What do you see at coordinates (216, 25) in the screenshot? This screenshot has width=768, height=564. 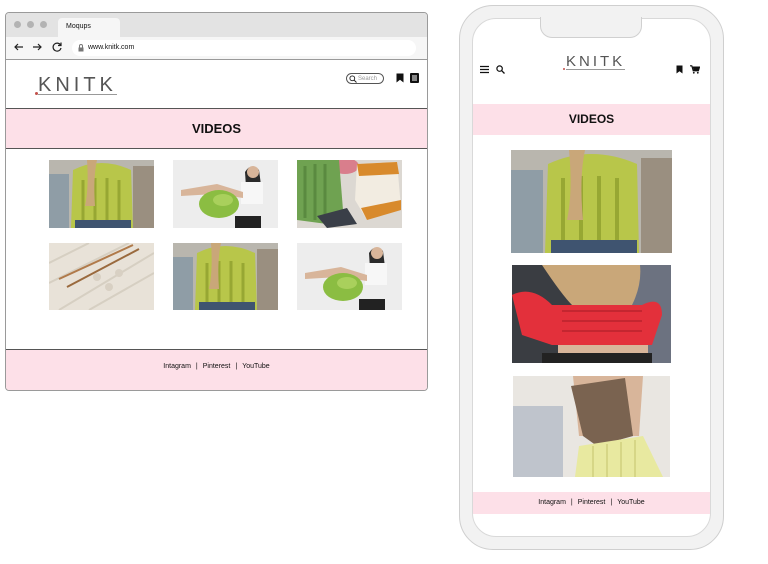 I see `browser-titlebar: Moqups` at bounding box center [216, 25].